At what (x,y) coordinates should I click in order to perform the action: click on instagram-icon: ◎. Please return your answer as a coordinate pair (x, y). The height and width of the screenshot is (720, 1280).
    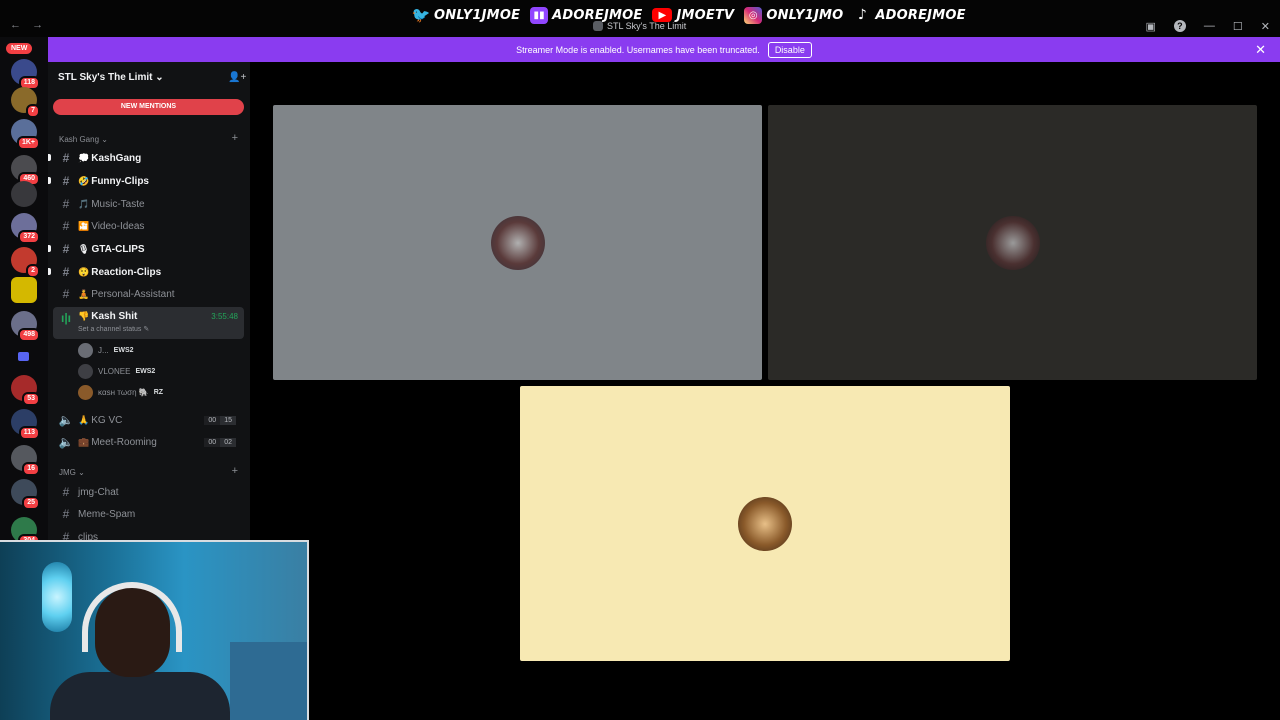
    Looking at the image, I should click on (753, 15).